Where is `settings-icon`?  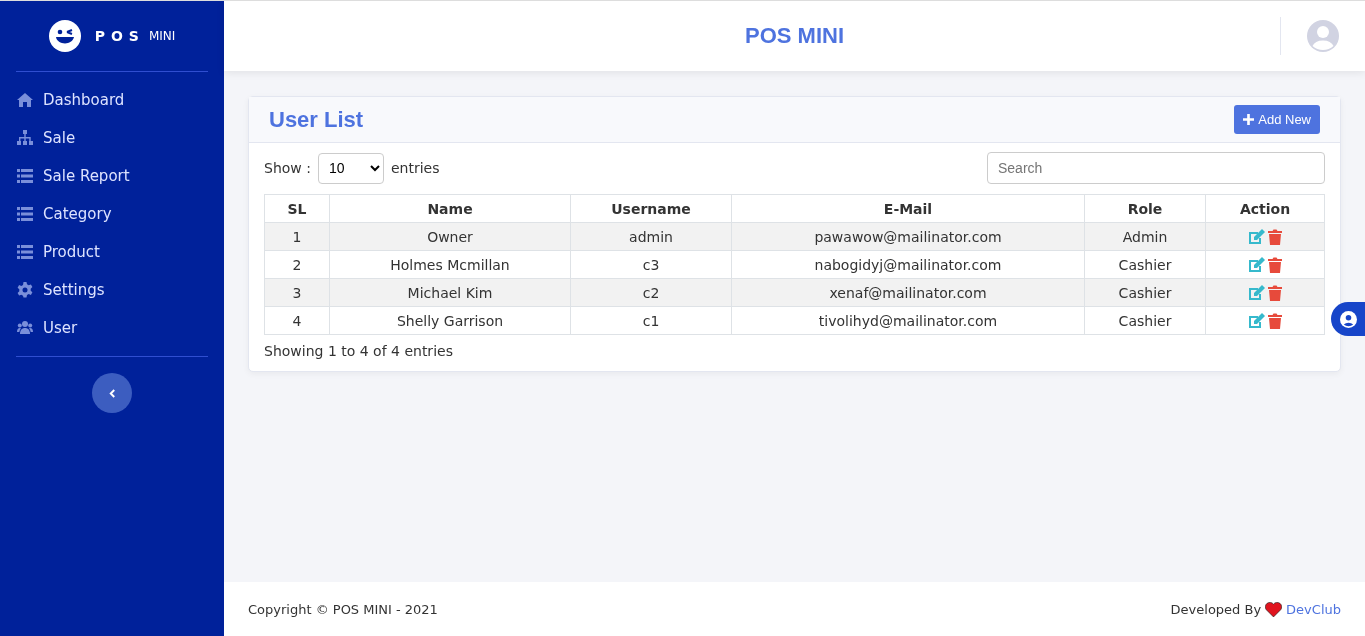 settings-icon is located at coordinates (25, 290).